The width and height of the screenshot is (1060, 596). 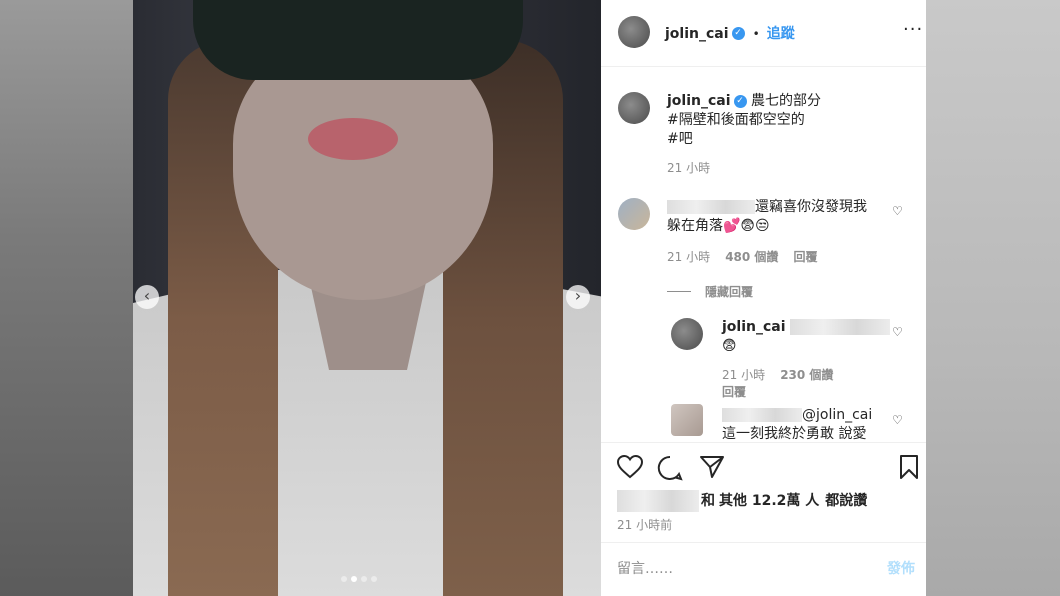 What do you see at coordinates (754, 327) in the screenshot?
I see `reply-username: jolin_cai` at bounding box center [754, 327].